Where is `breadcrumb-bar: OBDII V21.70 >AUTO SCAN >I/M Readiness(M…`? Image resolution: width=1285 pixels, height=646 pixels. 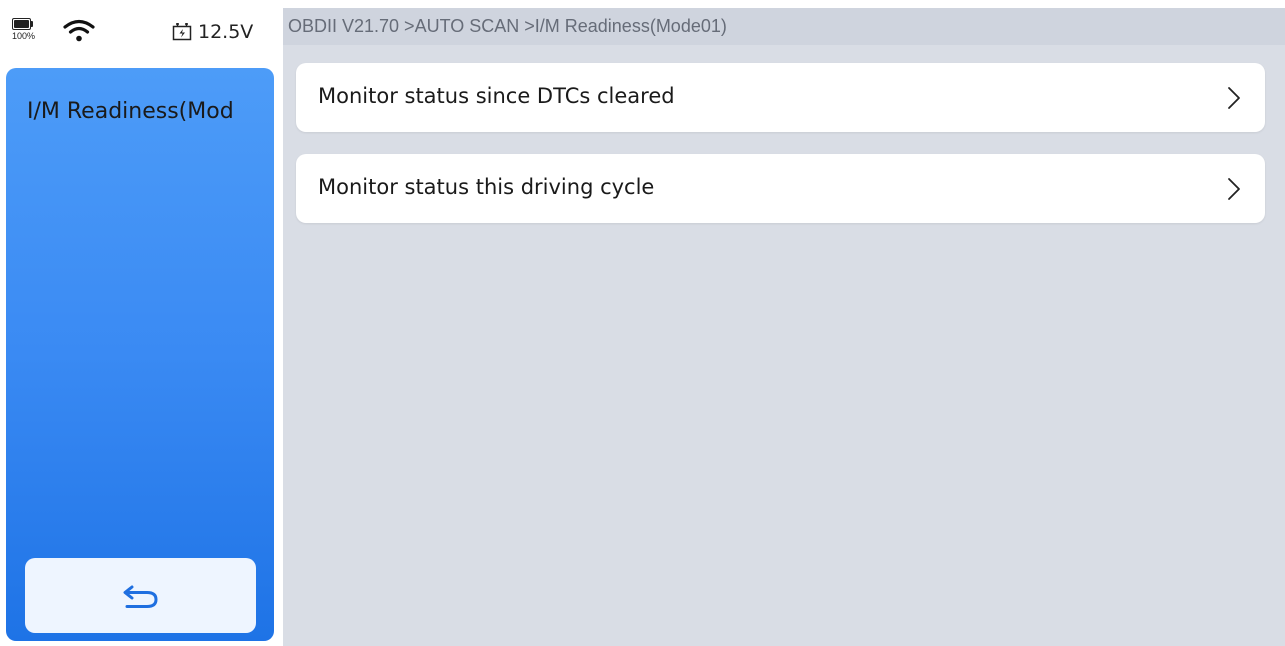
breadcrumb-bar: OBDII V21.70 >AUTO SCAN >I/M Readiness(M… is located at coordinates (784, 26).